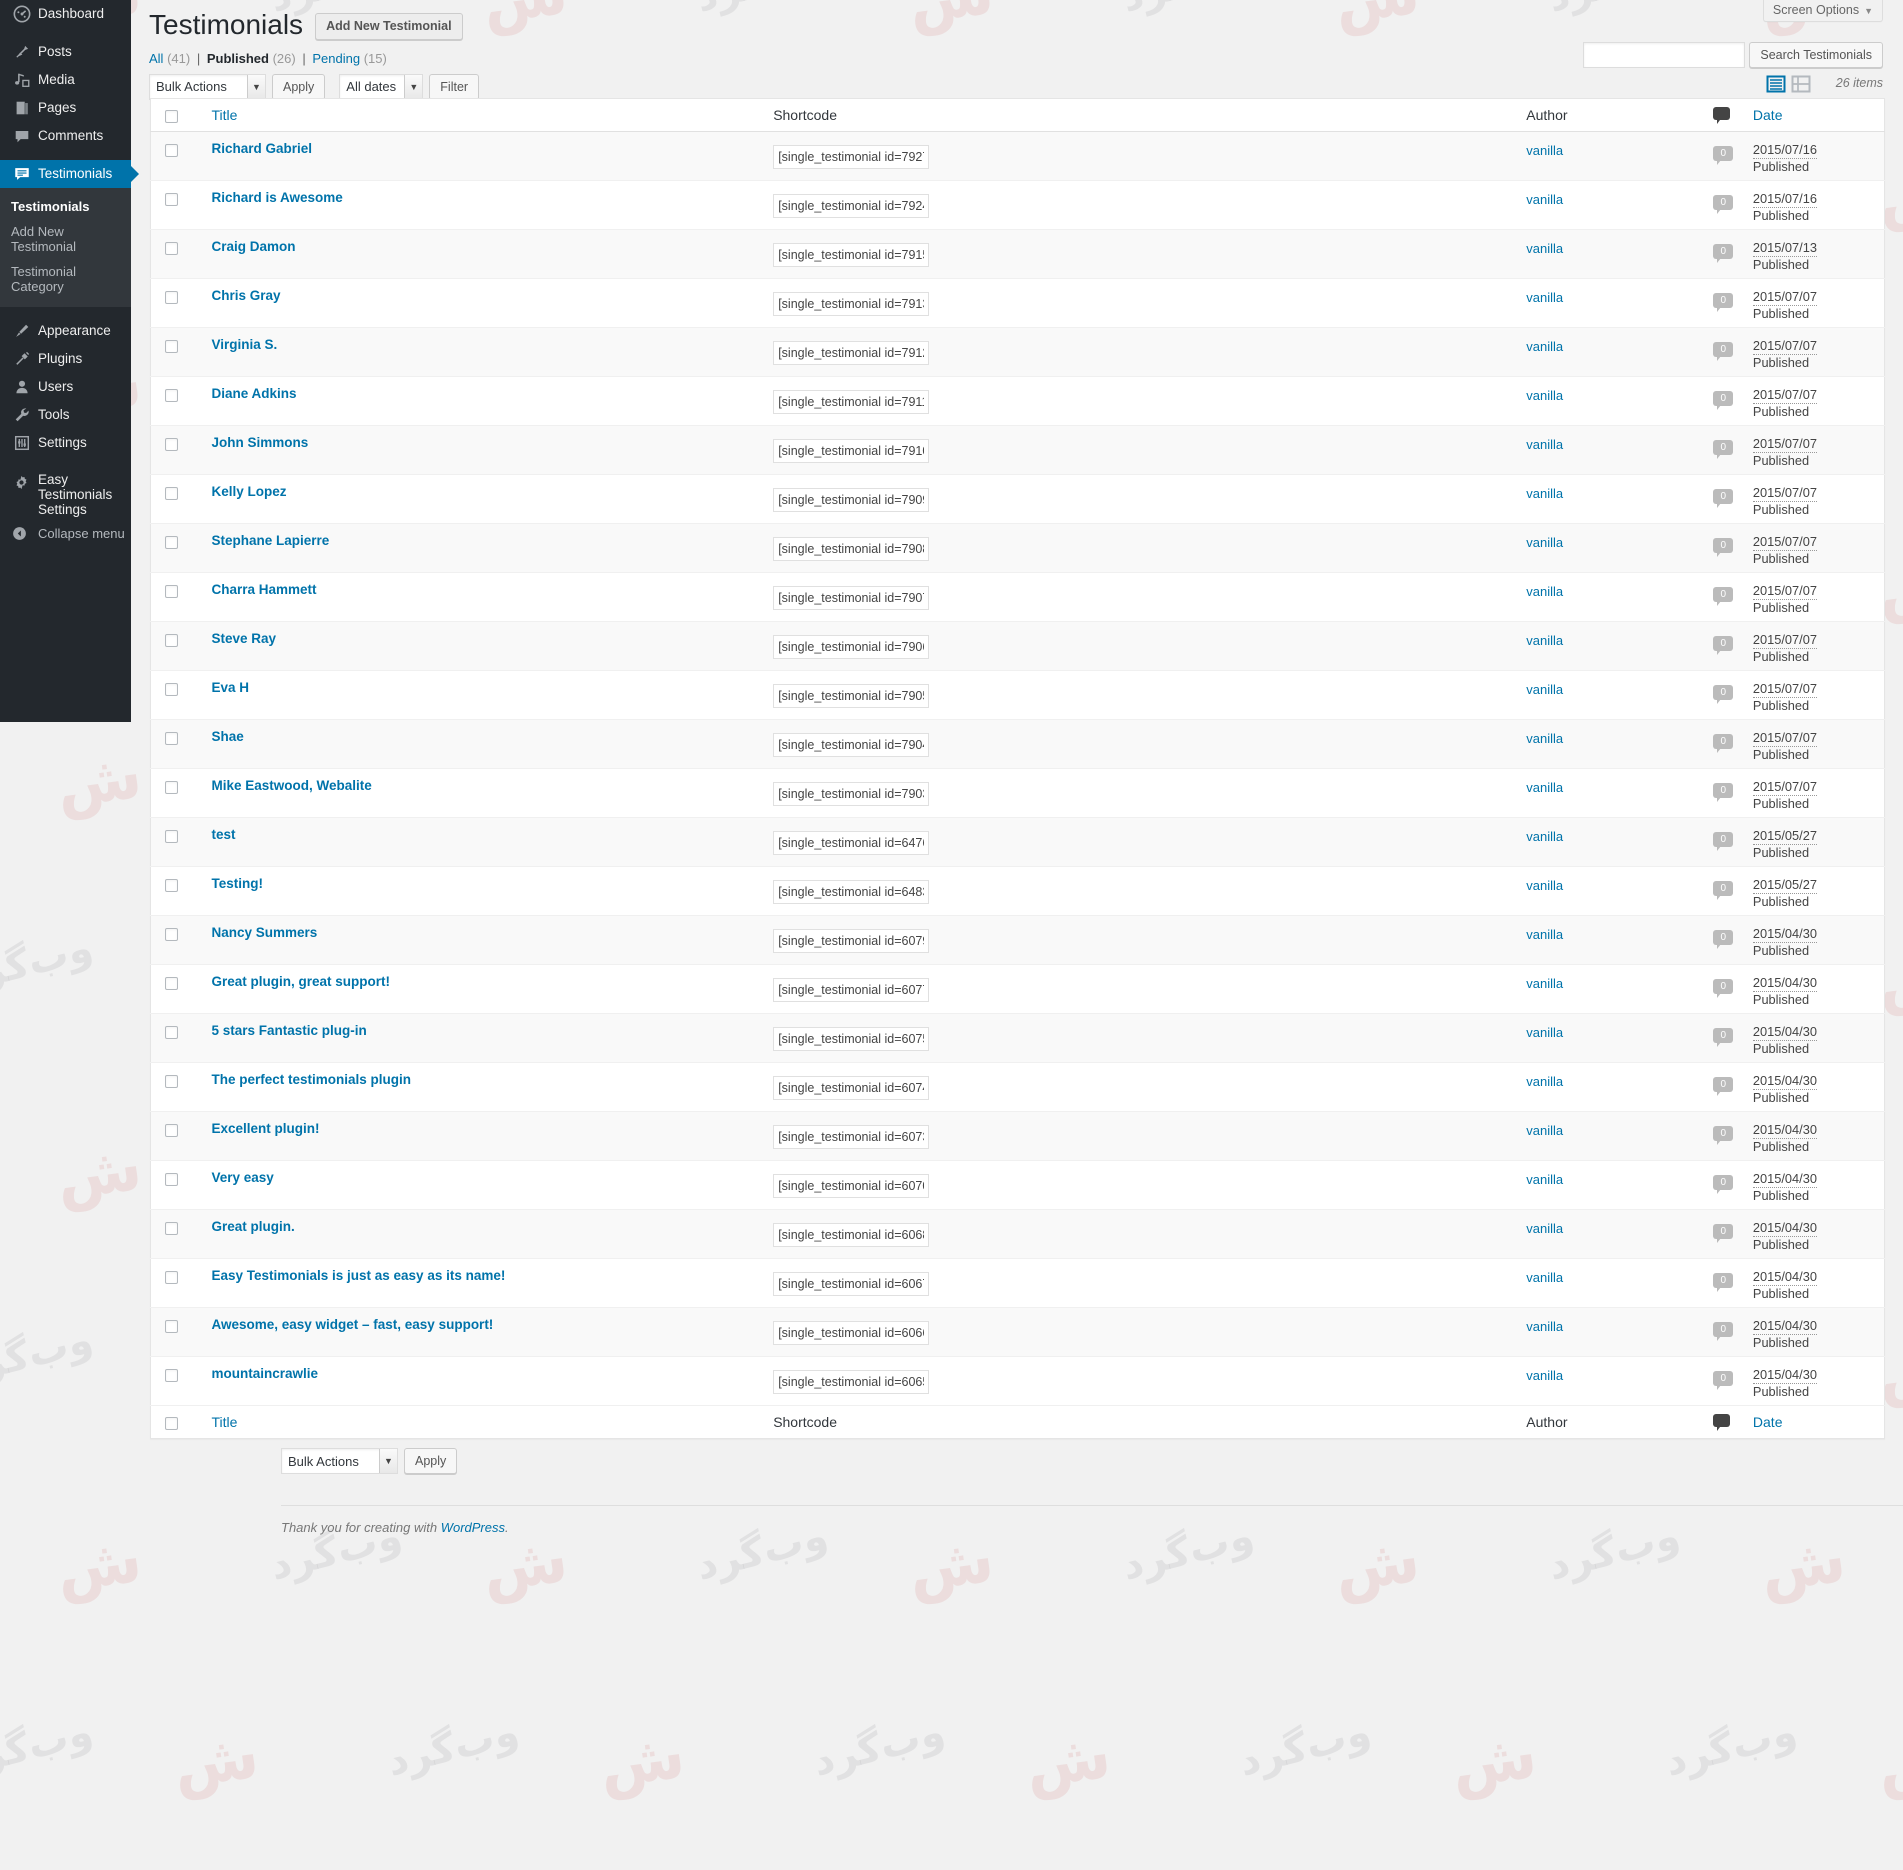  What do you see at coordinates (264, 928) in the screenshot?
I see `row-title-link: Nancy Summers` at bounding box center [264, 928].